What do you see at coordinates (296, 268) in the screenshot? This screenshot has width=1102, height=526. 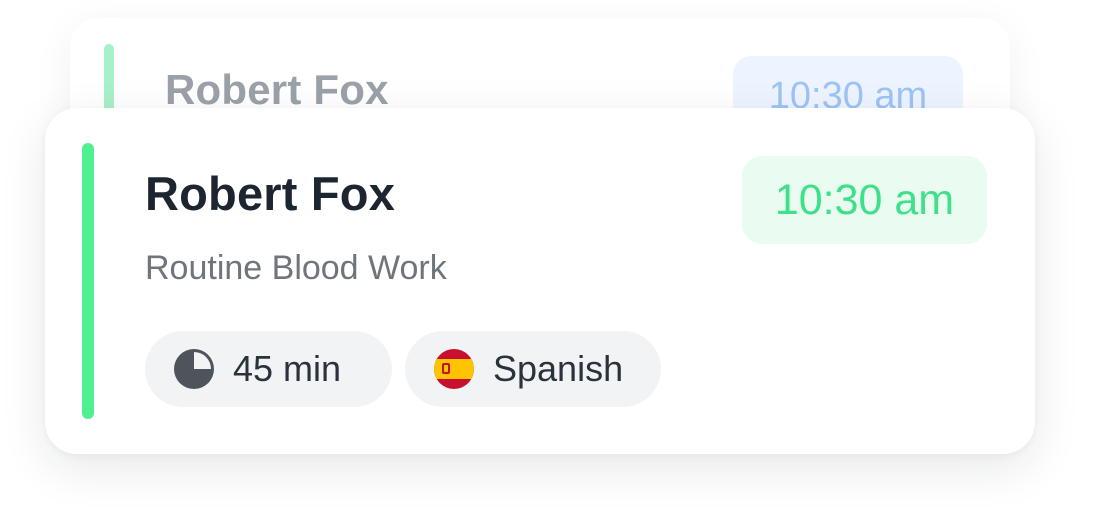 I see `appointment-description: Routine Blood Work` at bounding box center [296, 268].